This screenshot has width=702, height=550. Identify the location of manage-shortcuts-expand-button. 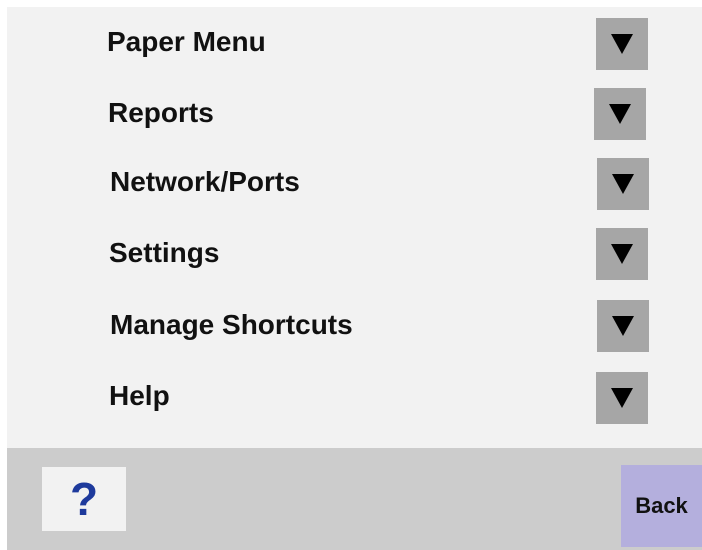
(623, 326).